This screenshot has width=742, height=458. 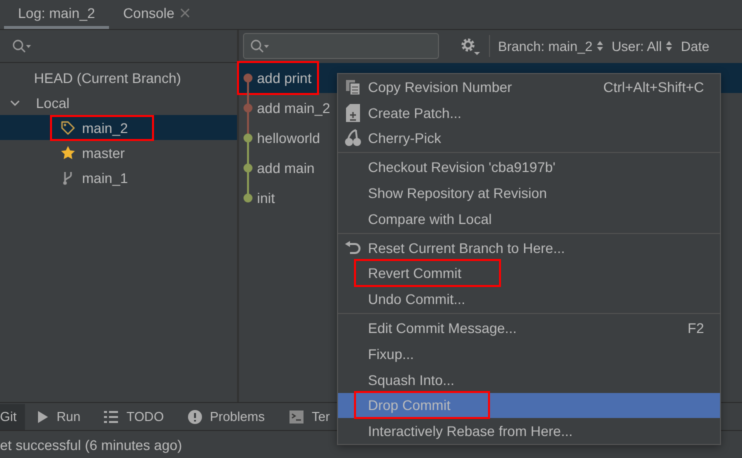 What do you see at coordinates (296, 417) in the screenshot?
I see `terminal-icon` at bounding box center [296, 417].